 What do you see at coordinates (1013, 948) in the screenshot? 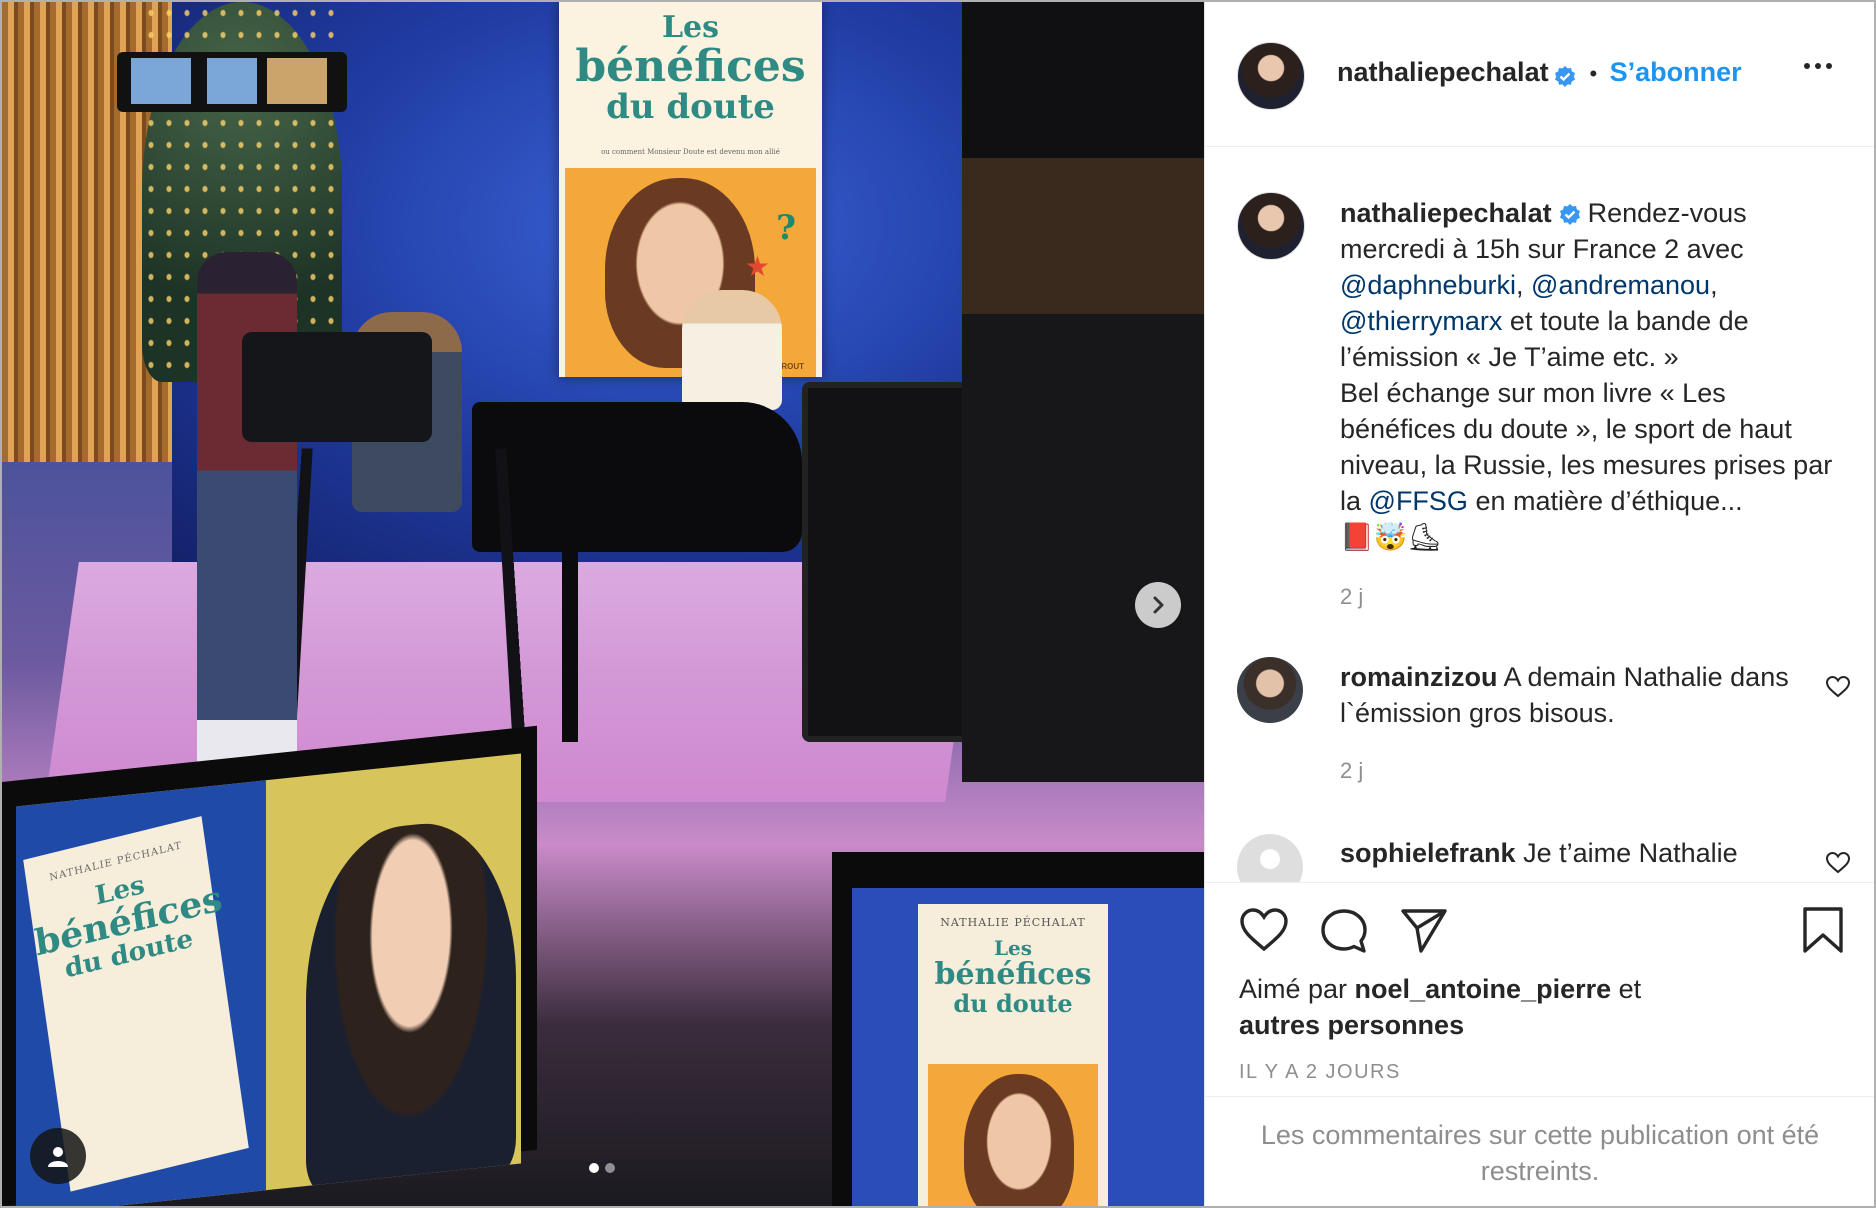
I see `book-title-line1: Les` at bounding box center [1013, 948].